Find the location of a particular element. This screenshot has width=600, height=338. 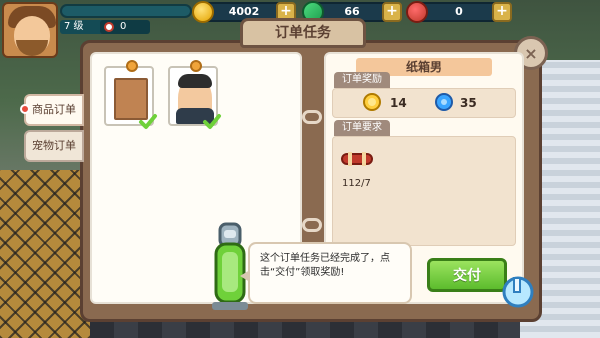

buy-hearts-button: + is located at coordinates (502, 12).